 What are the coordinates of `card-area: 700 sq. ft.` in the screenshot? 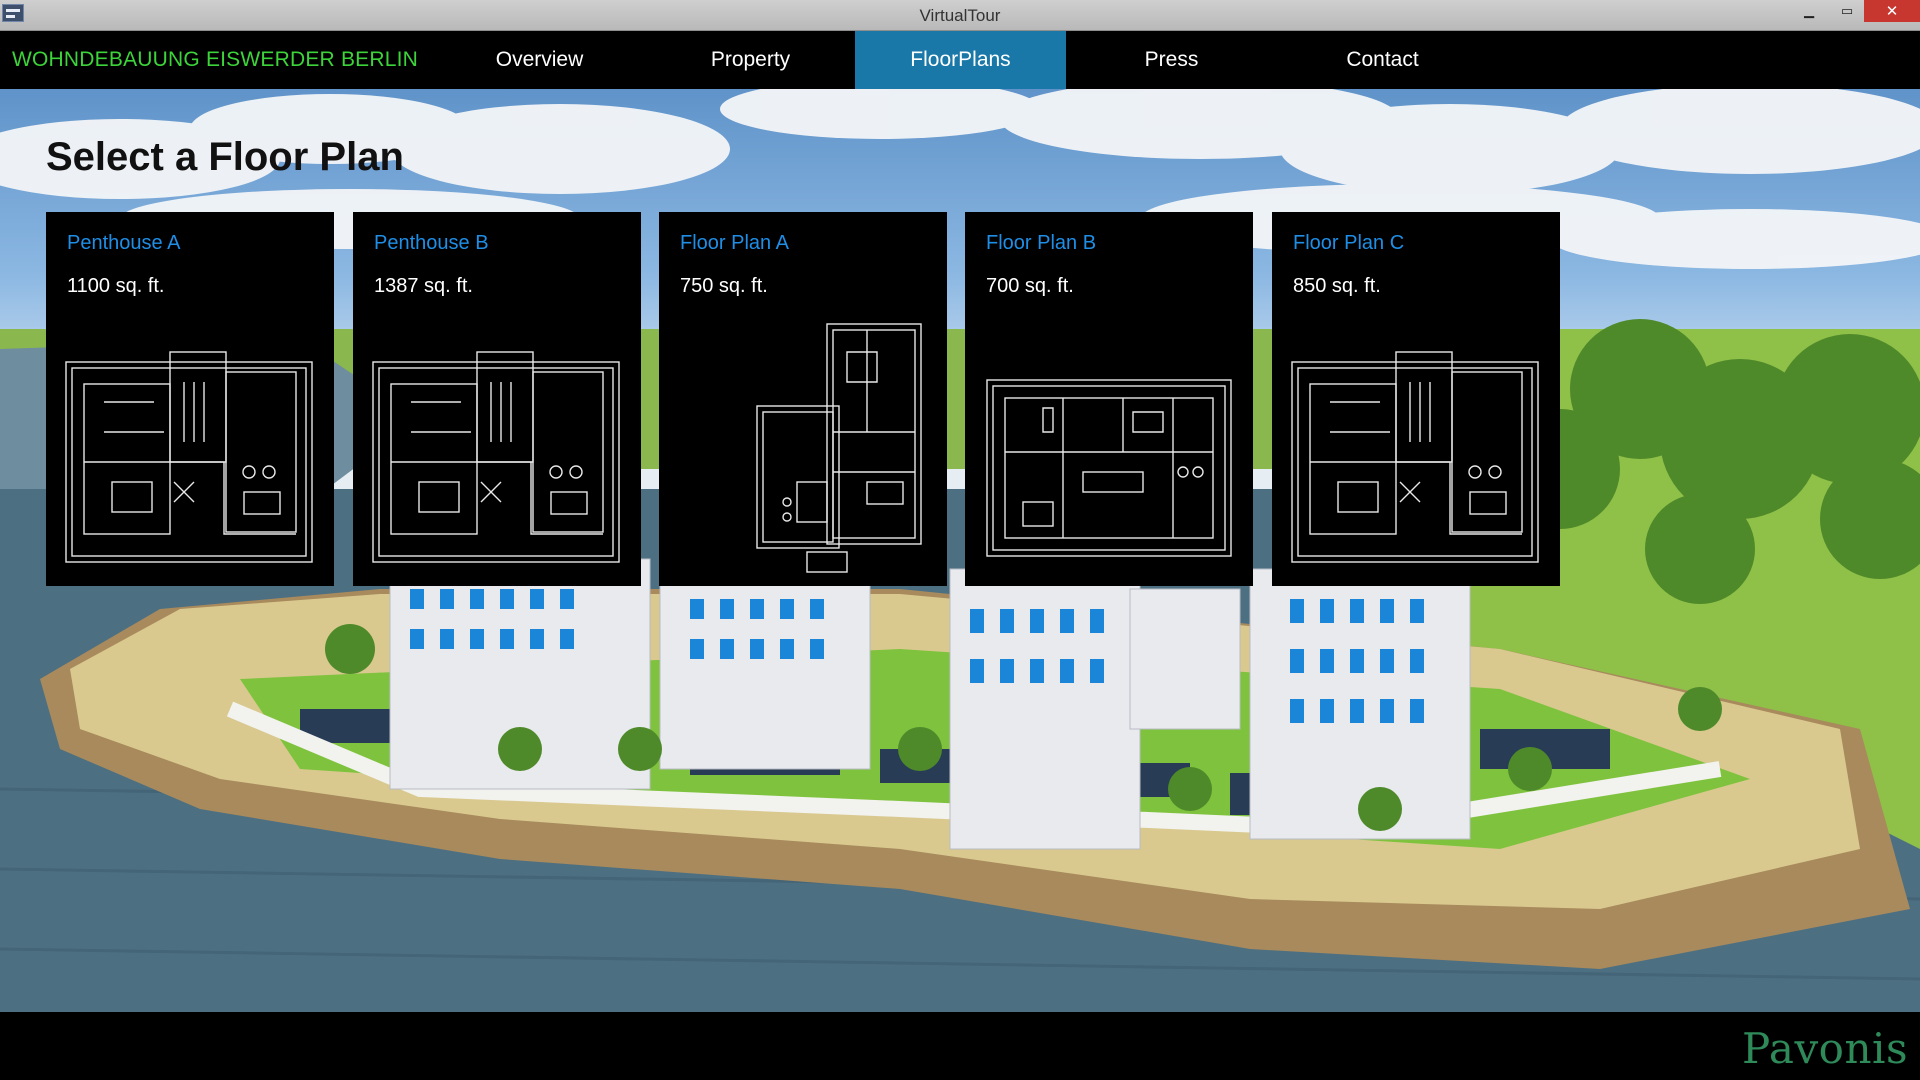 It's located at (1030, 286).